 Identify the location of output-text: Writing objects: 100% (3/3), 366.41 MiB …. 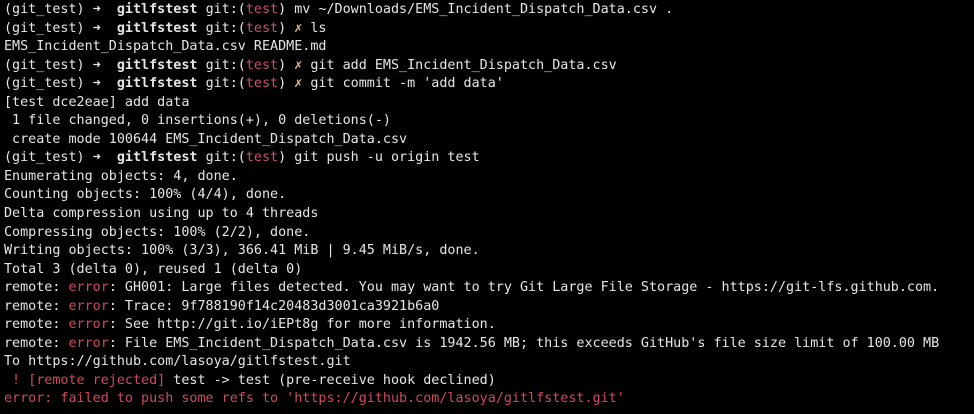
(242, 251).